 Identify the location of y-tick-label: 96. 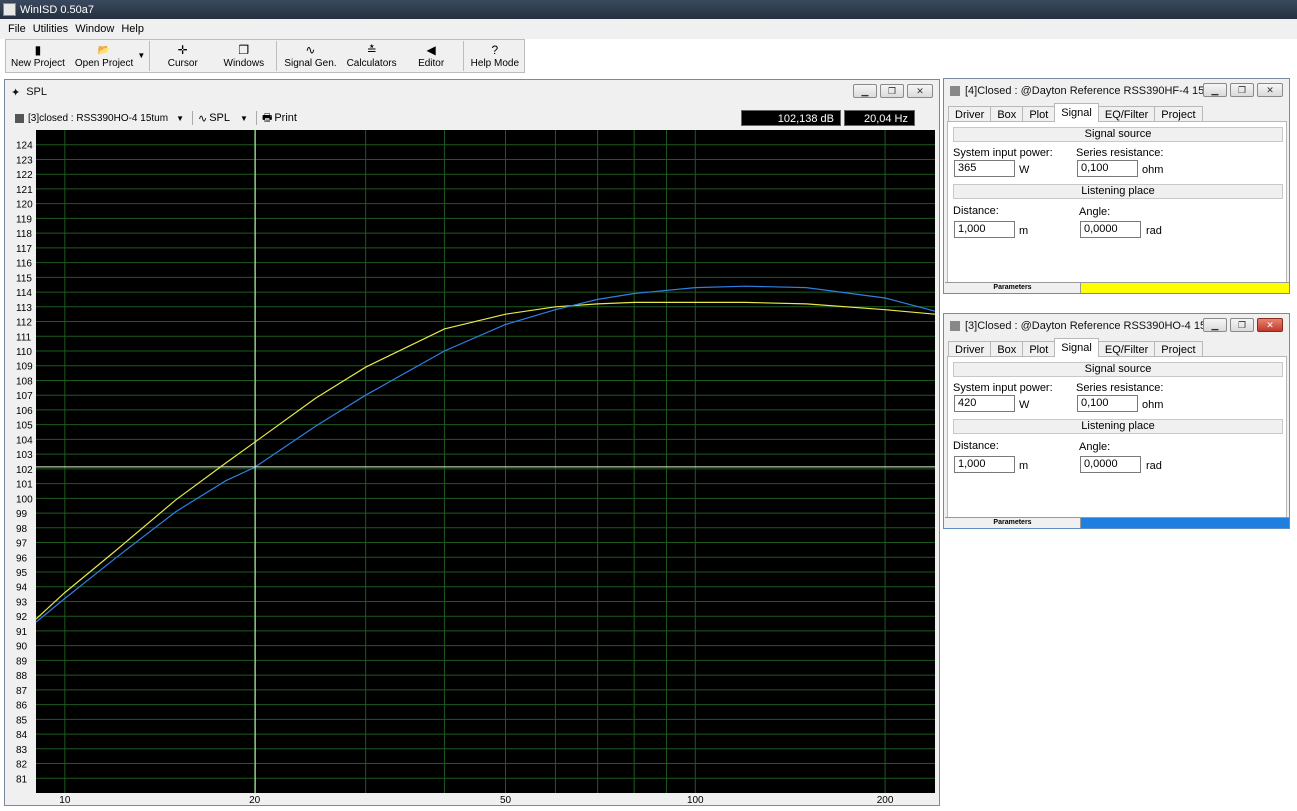
(22, 558).